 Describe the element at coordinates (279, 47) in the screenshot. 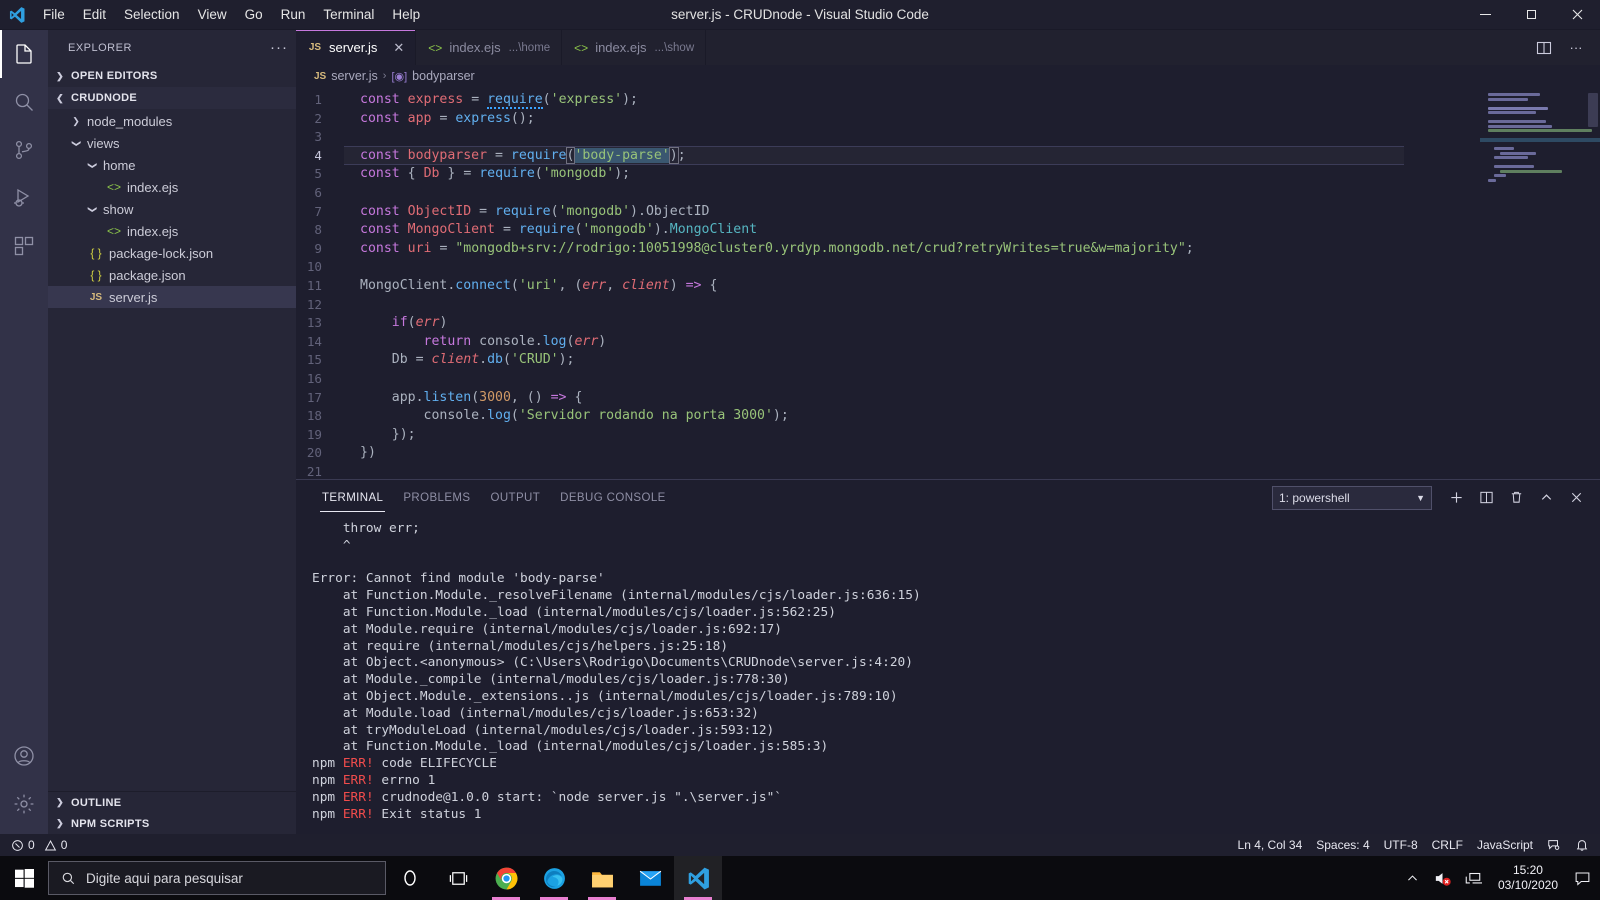

I see `sidebar-more-actions-icon: ···` at that location.